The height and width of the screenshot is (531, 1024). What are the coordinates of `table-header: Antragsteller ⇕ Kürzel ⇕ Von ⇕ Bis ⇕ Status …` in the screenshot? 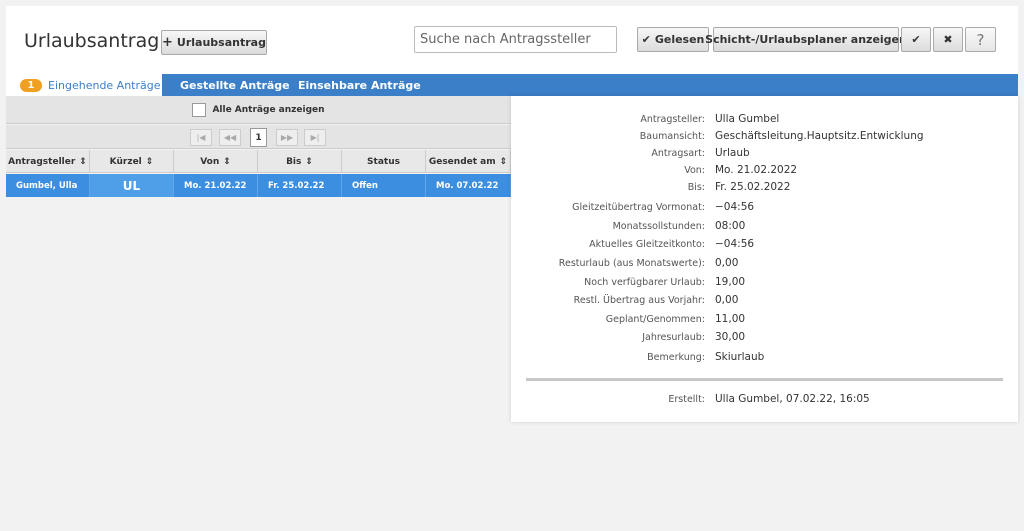 It's located at (258, 161).